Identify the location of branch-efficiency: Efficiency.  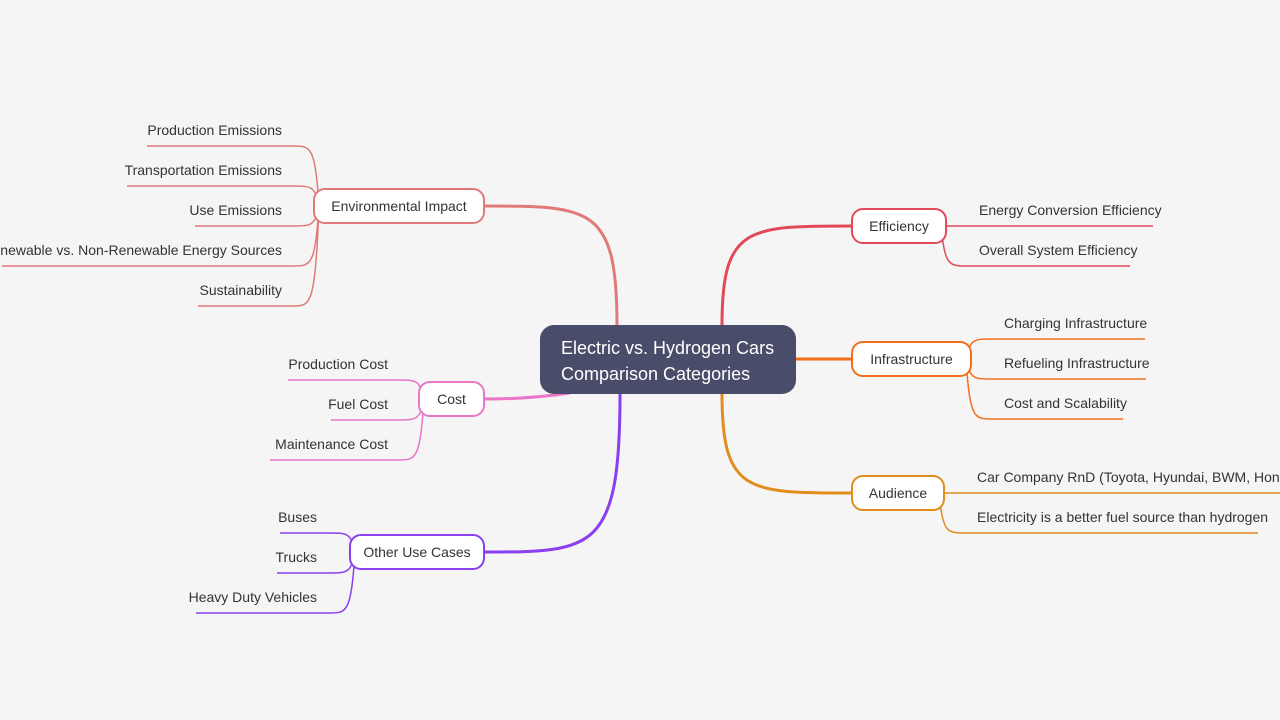
(899, 226).